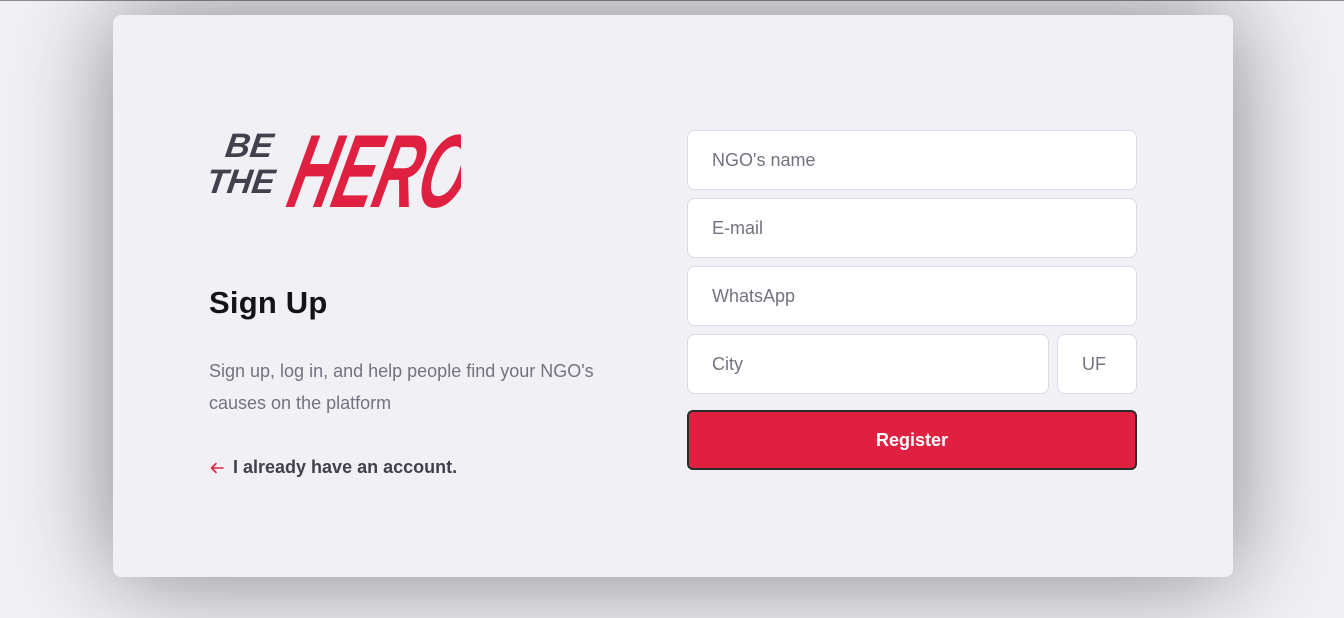 The image size is (1344, 618). Describe the element at coordinates (672, 0) in the screenshot. I see `window-top-border` at that location.